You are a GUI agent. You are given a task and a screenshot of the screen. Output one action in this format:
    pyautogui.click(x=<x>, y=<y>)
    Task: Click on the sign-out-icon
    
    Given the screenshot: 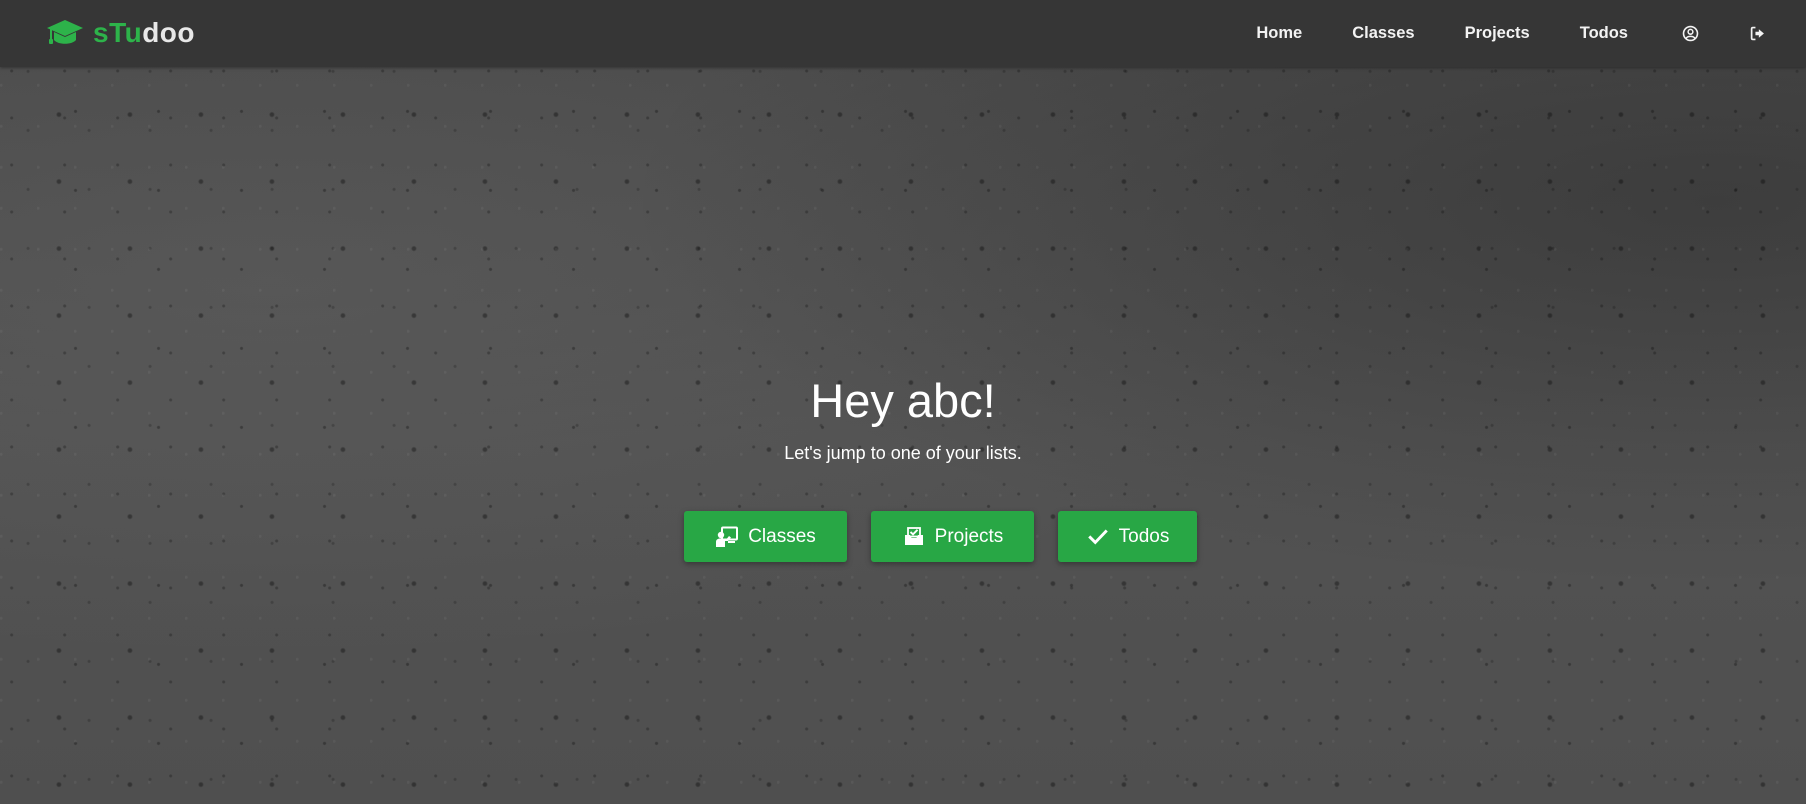 What is the action you would take?
    pyautogui.click(x=1758, y=34)
    